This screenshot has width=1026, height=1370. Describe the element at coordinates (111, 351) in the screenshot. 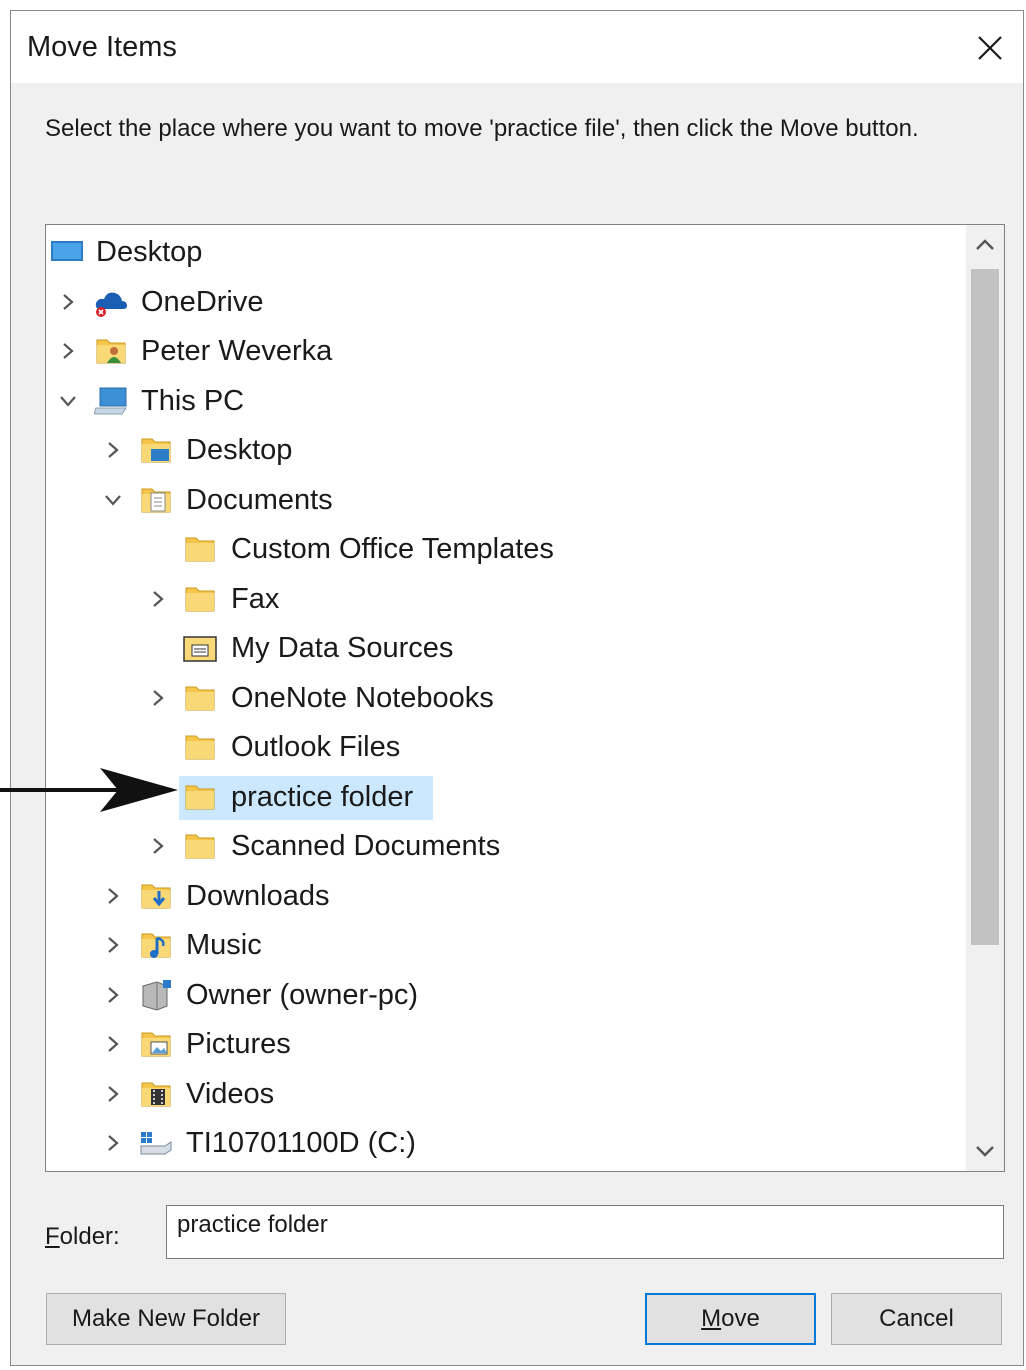

I see `user-folder-icon` at that location.